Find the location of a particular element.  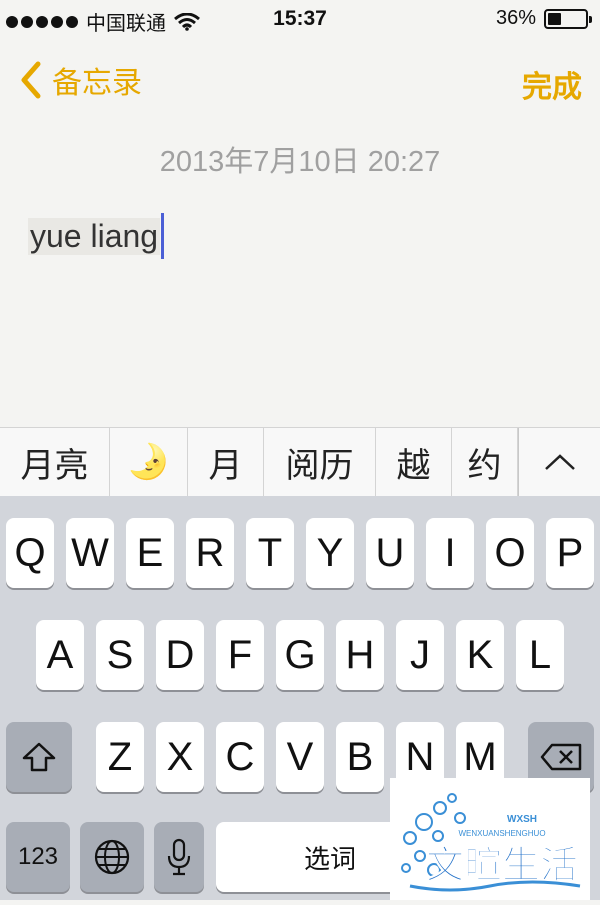

key-x: X is located at coordinates (180, 757).